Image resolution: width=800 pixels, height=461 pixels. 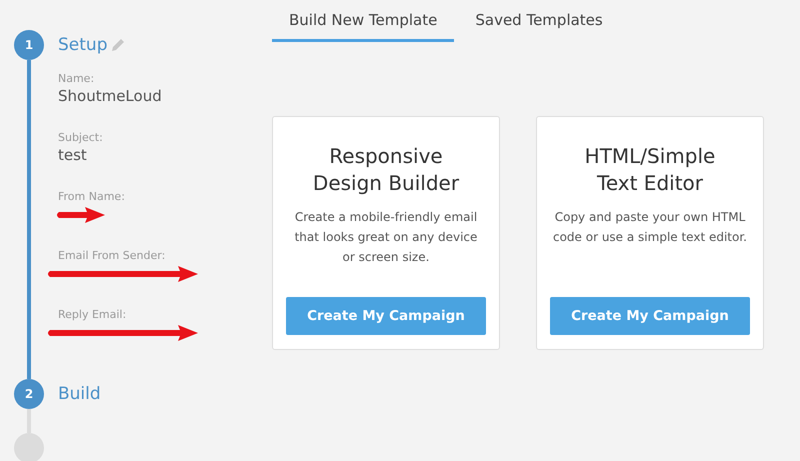 I want to click on tab: Build New Template, so click(x=363, y=25).